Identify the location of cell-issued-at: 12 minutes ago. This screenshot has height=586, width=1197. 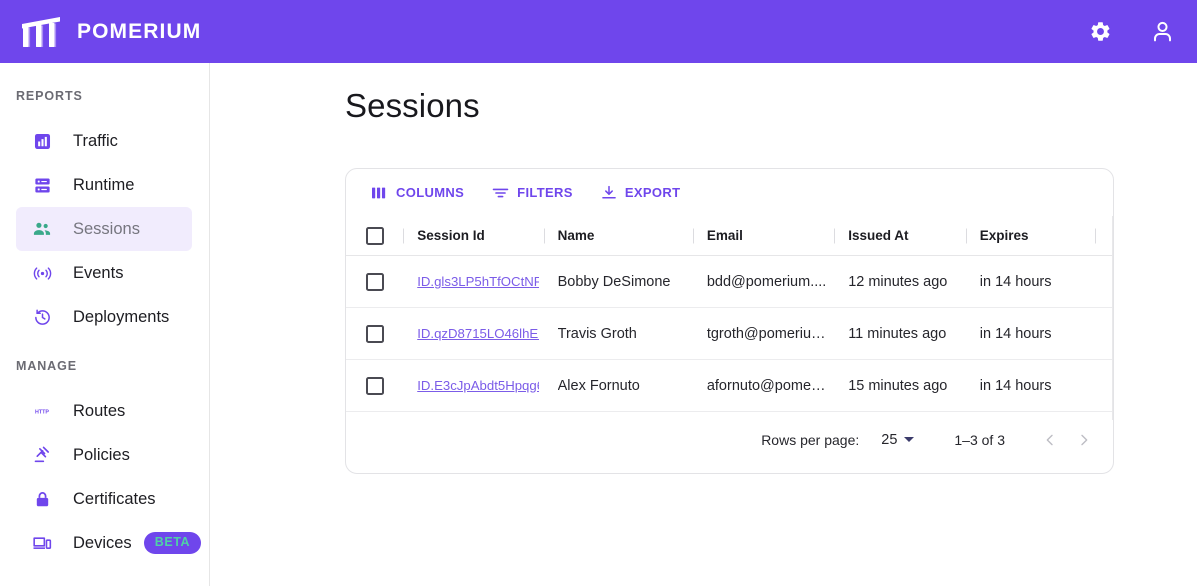
(900, 281).